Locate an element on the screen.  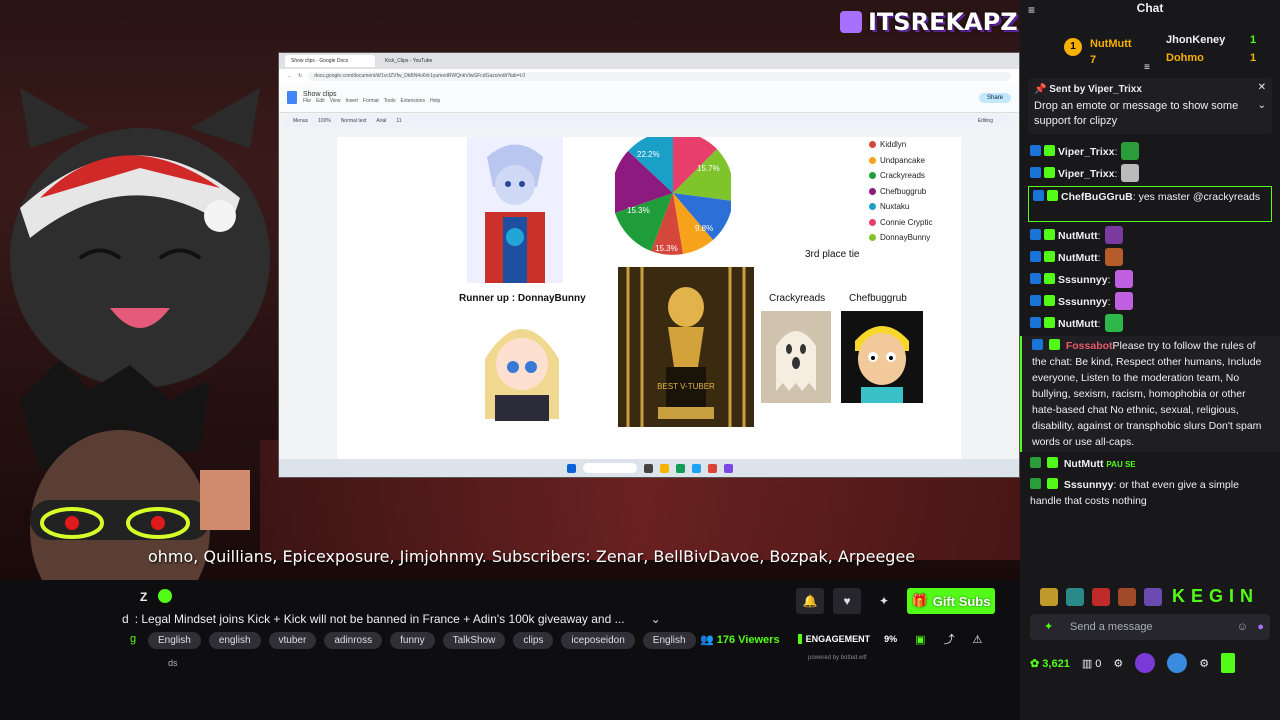
taskbar-search-icon is located at coordinates (610, 468).